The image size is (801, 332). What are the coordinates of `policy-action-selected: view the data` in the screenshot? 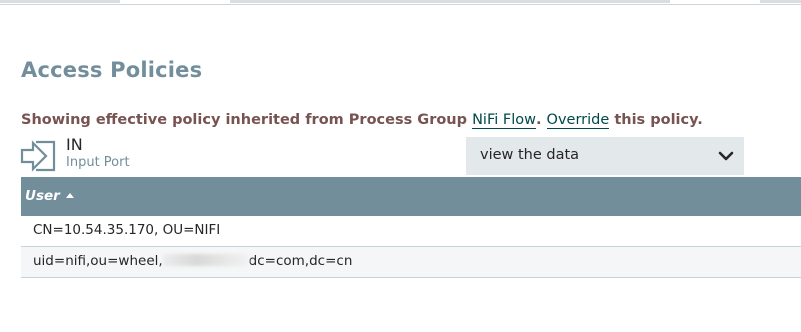 It's located at (530, 155).